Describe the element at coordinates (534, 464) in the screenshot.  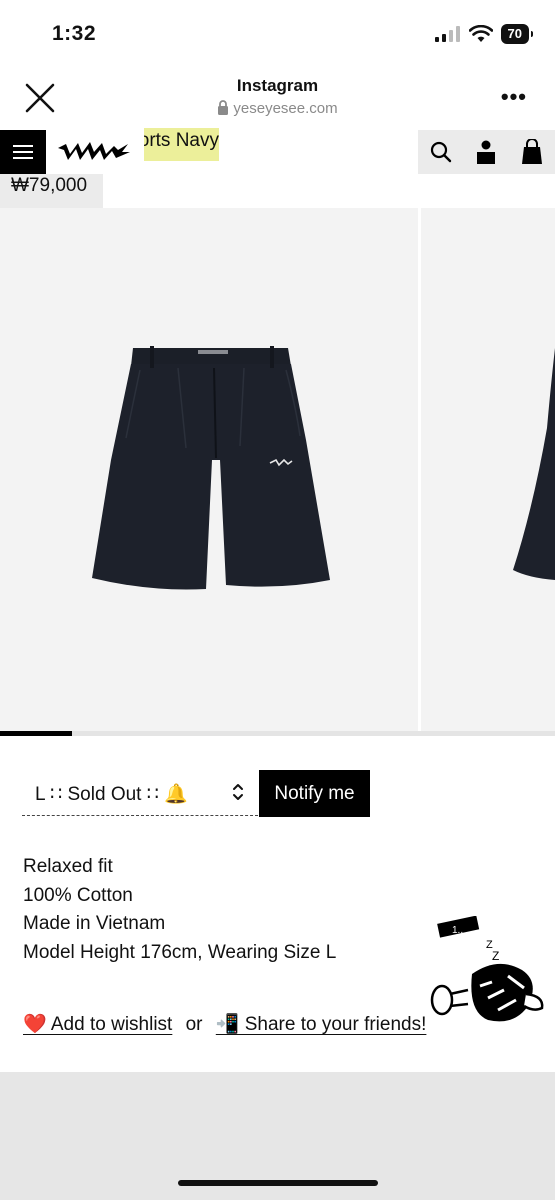
I see `next-product-image` at that location.